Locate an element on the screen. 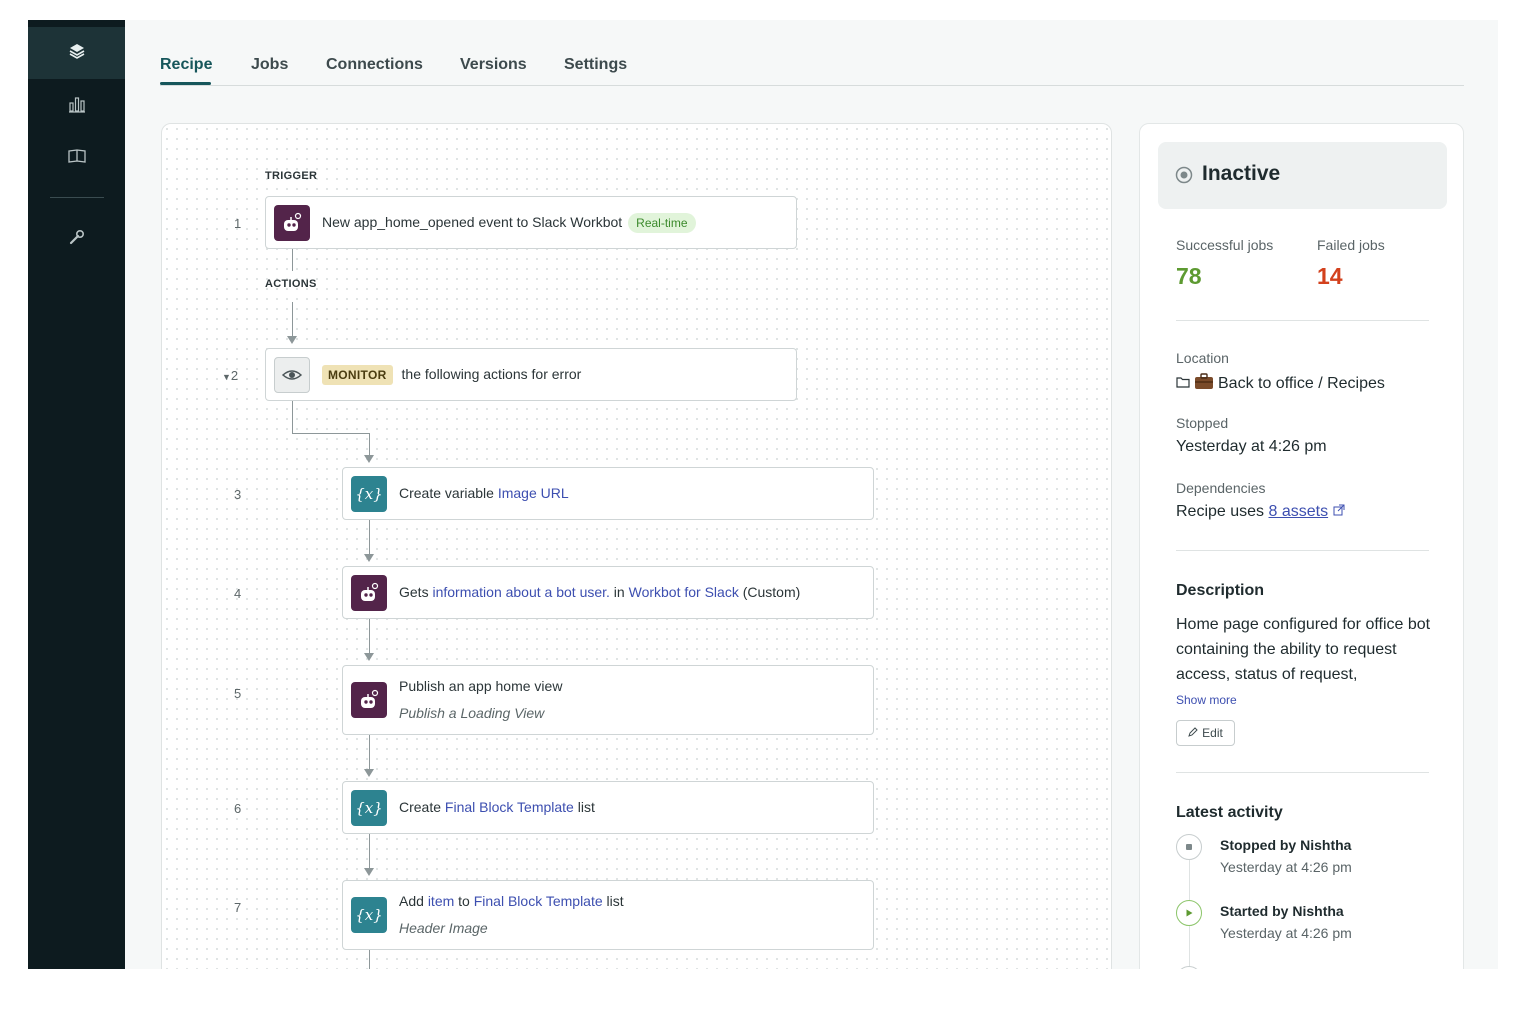 The image size is (1528, 1012). successful-jobs-label: Successful jobs is located at coordinates (1225, 245).